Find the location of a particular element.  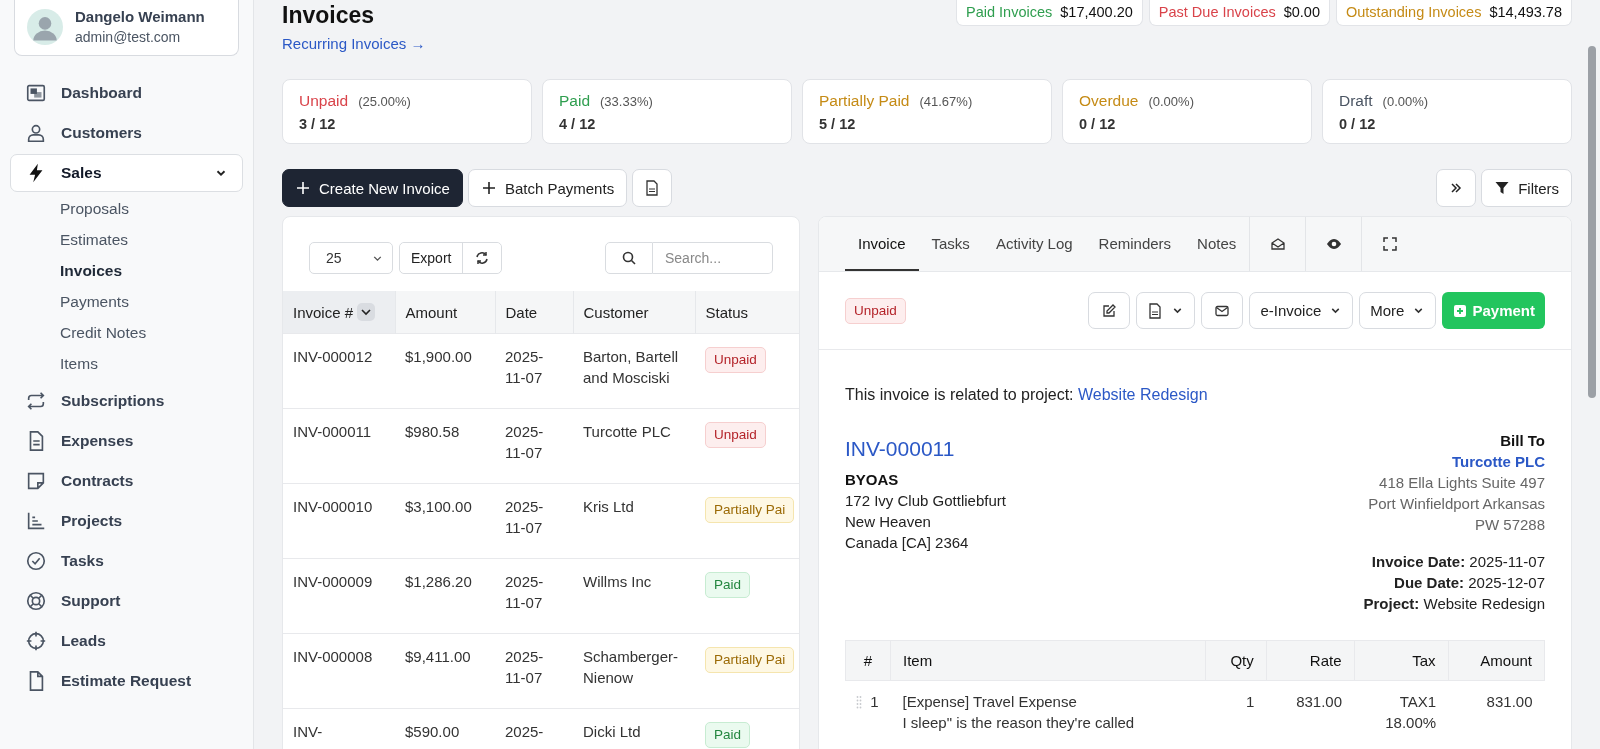

sidebar-subitem: Invoices is located at coordinates (151, 271).